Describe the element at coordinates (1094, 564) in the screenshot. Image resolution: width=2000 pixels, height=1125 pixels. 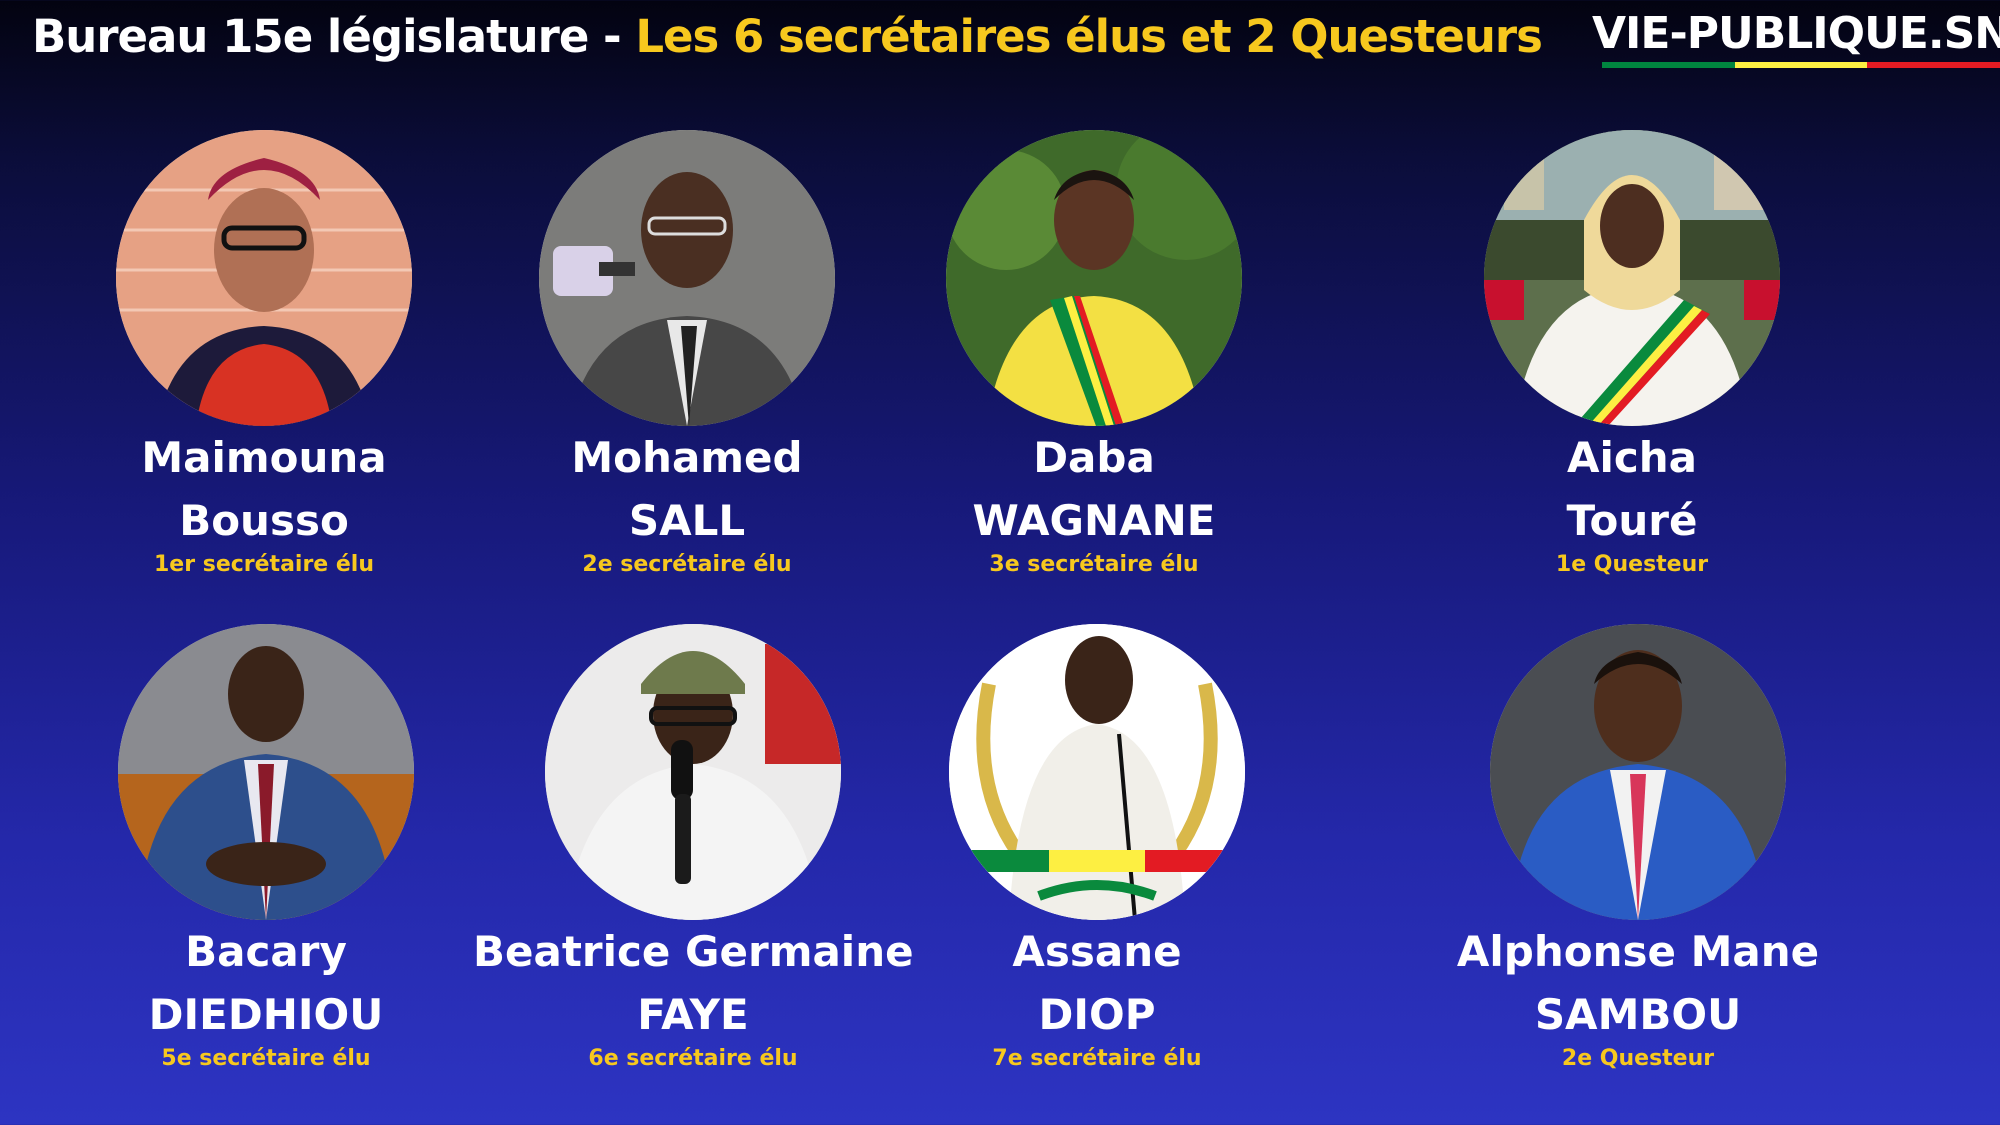
I see `member-role: 3e secrétaire élu` at that location.